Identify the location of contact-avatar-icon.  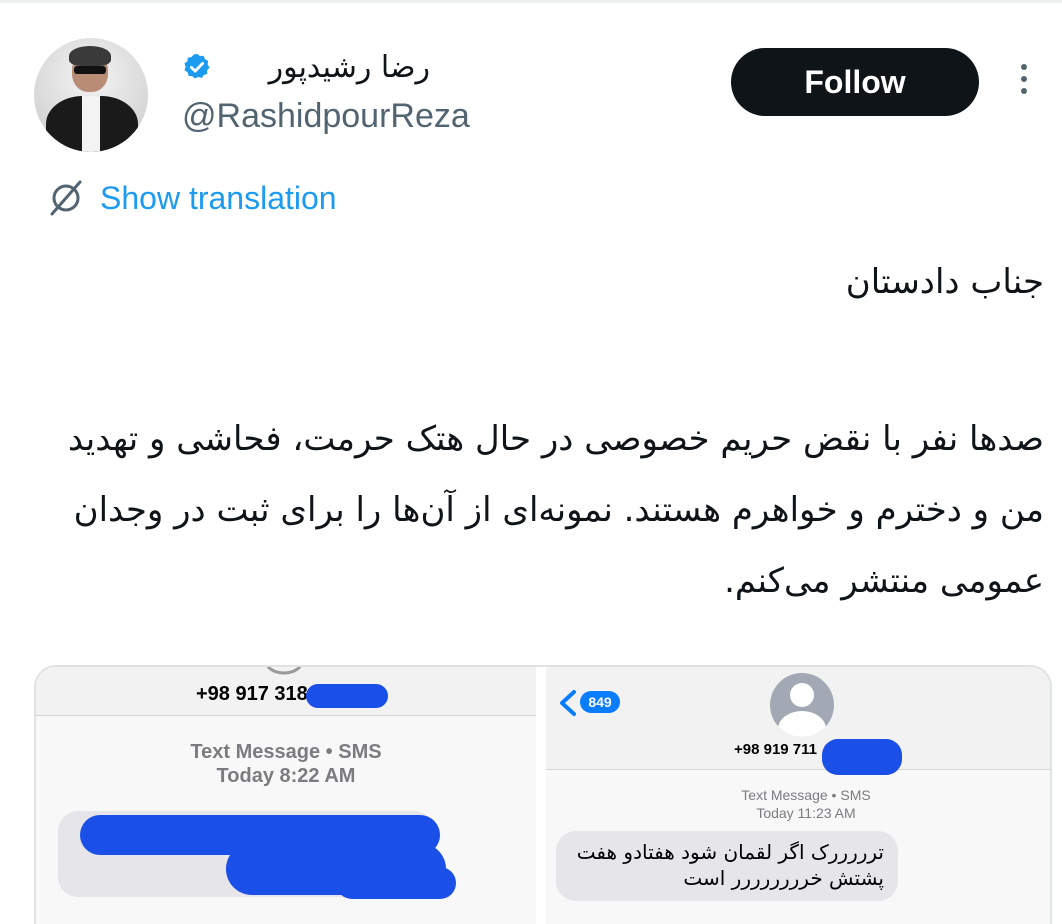
(802, 705).